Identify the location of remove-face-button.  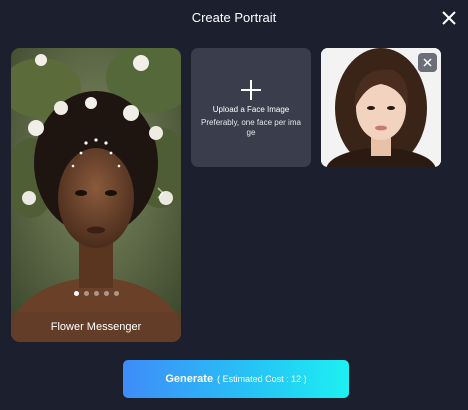
(427, 62).